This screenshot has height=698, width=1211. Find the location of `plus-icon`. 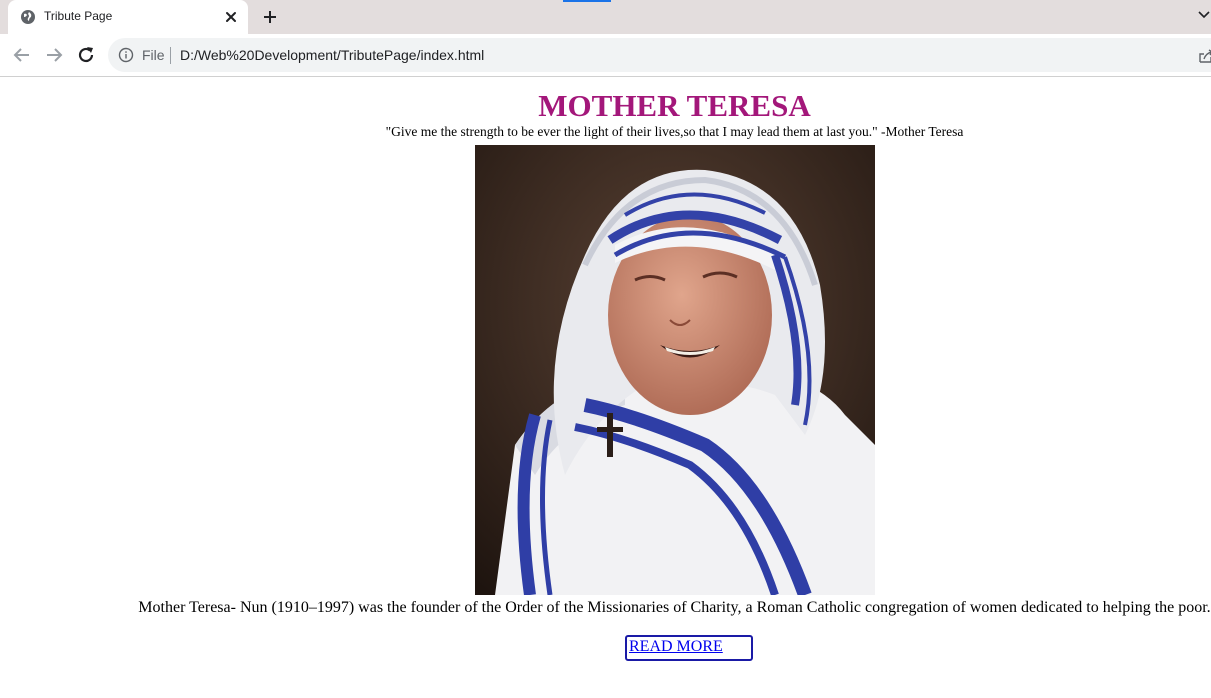

plus-icon is located at coordinates (270, 17).